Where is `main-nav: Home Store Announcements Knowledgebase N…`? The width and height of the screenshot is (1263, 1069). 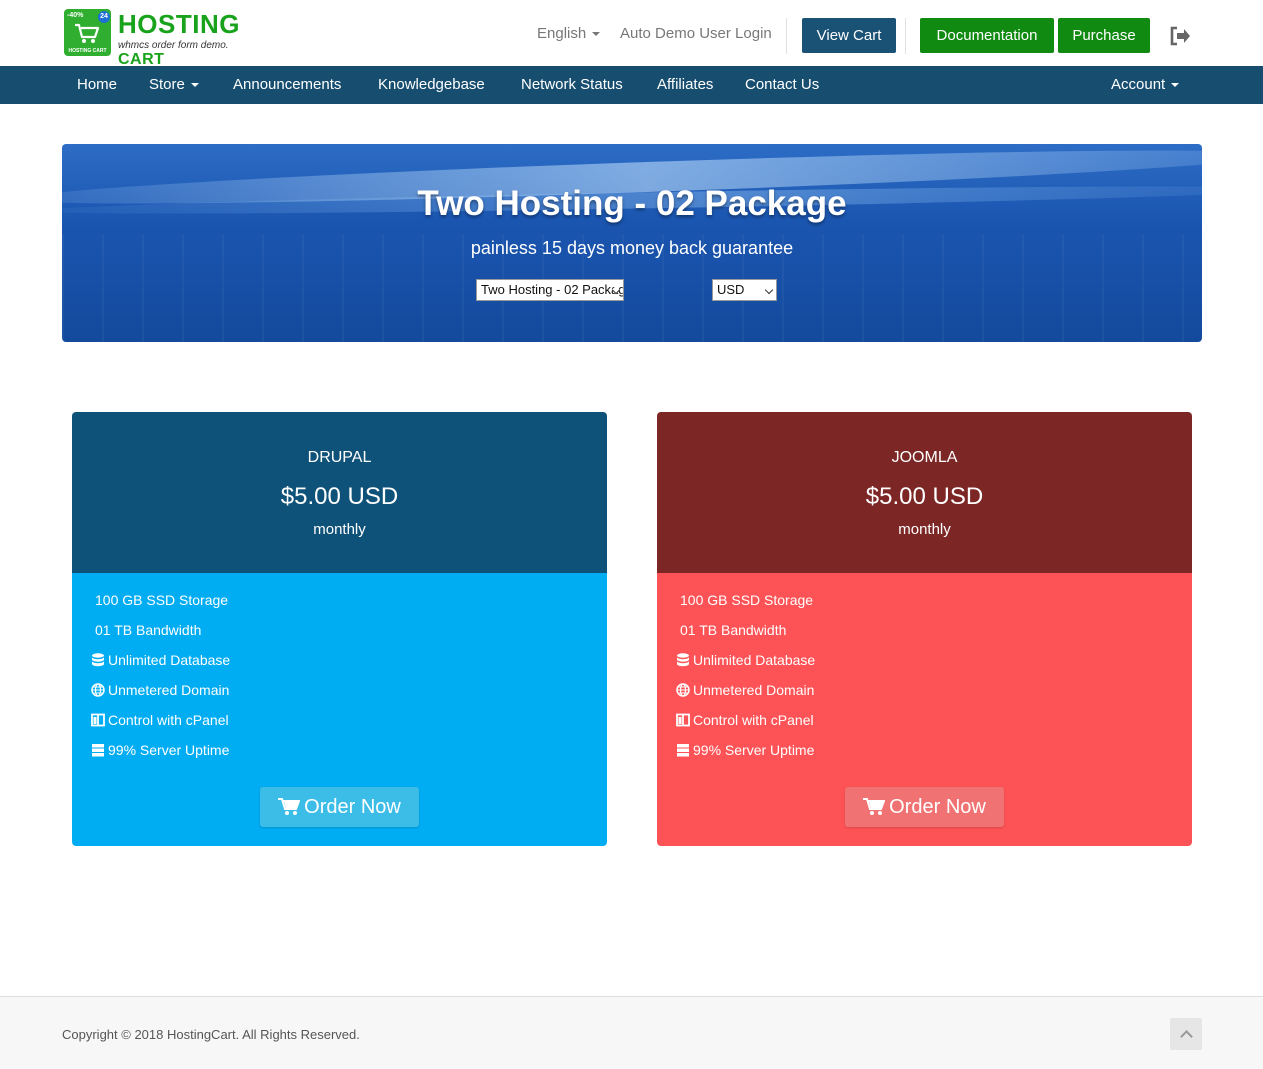 main-nav: Home Store Announcements Knowledgebase N… is located at coordinates (631, 85).